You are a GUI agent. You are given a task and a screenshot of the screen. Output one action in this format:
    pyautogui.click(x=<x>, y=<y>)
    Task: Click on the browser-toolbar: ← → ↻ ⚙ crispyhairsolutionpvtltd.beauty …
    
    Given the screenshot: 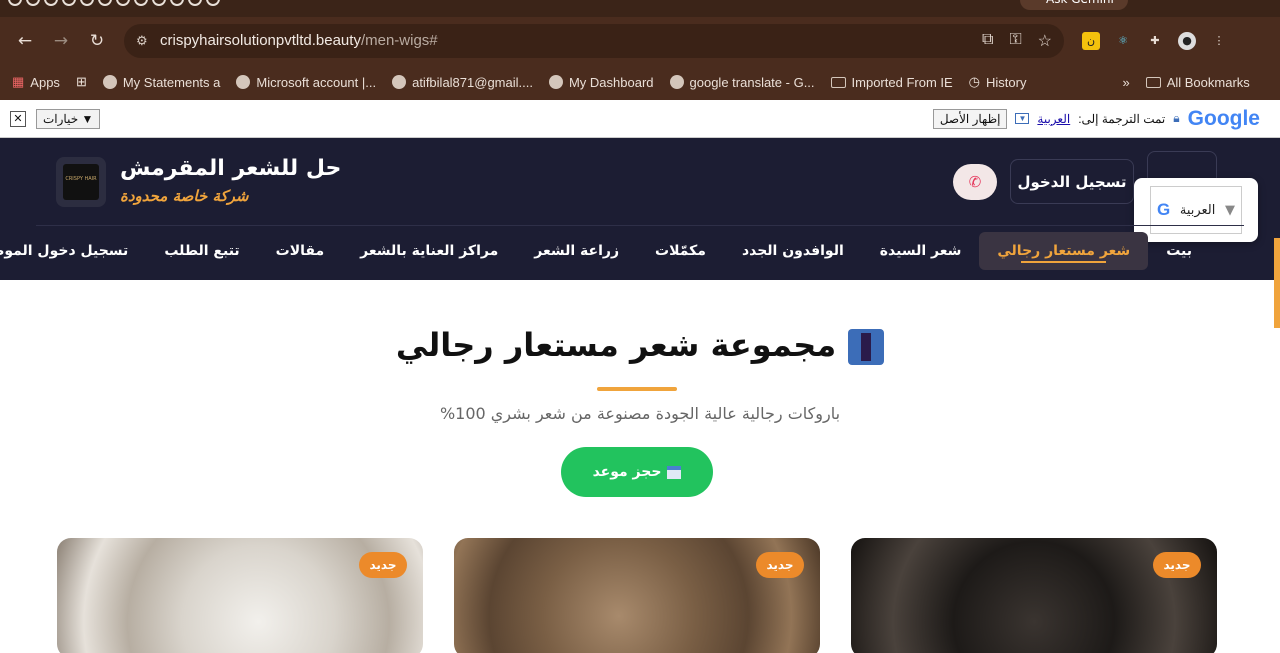 What is the action you would take?
    pyautogui.click(x=640, y=40)
    